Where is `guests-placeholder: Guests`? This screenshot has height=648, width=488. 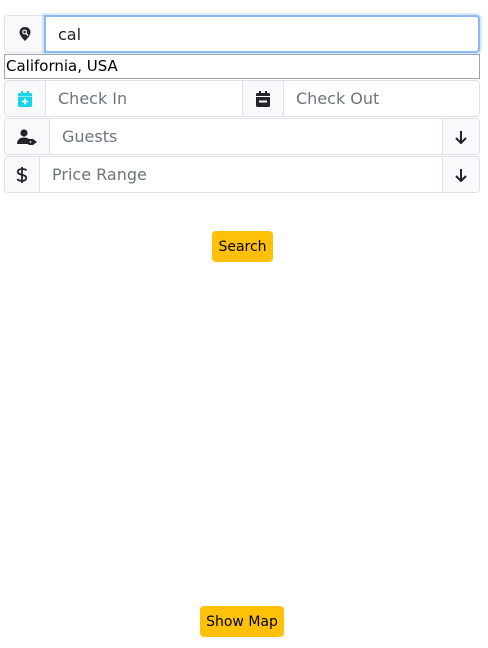
guests-placeholder: Guests is located at coordinates (90, 136).